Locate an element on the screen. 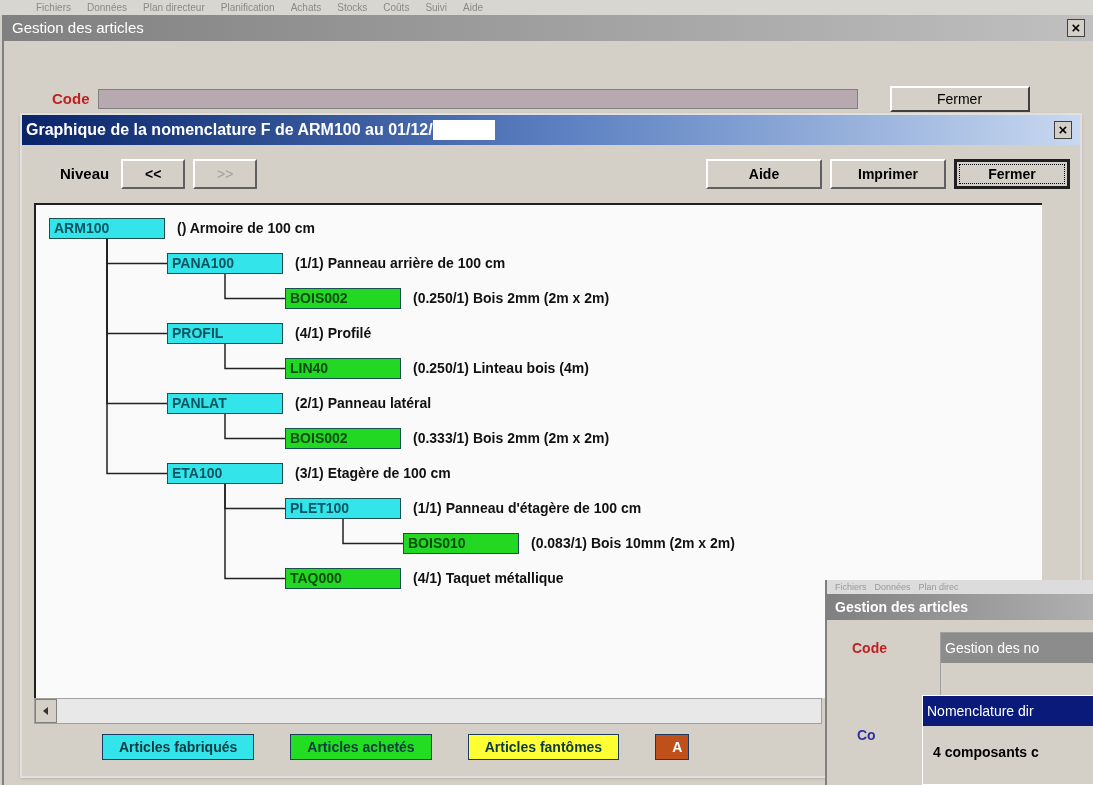  previous-level-button: << is located at coordinates (153, 174).